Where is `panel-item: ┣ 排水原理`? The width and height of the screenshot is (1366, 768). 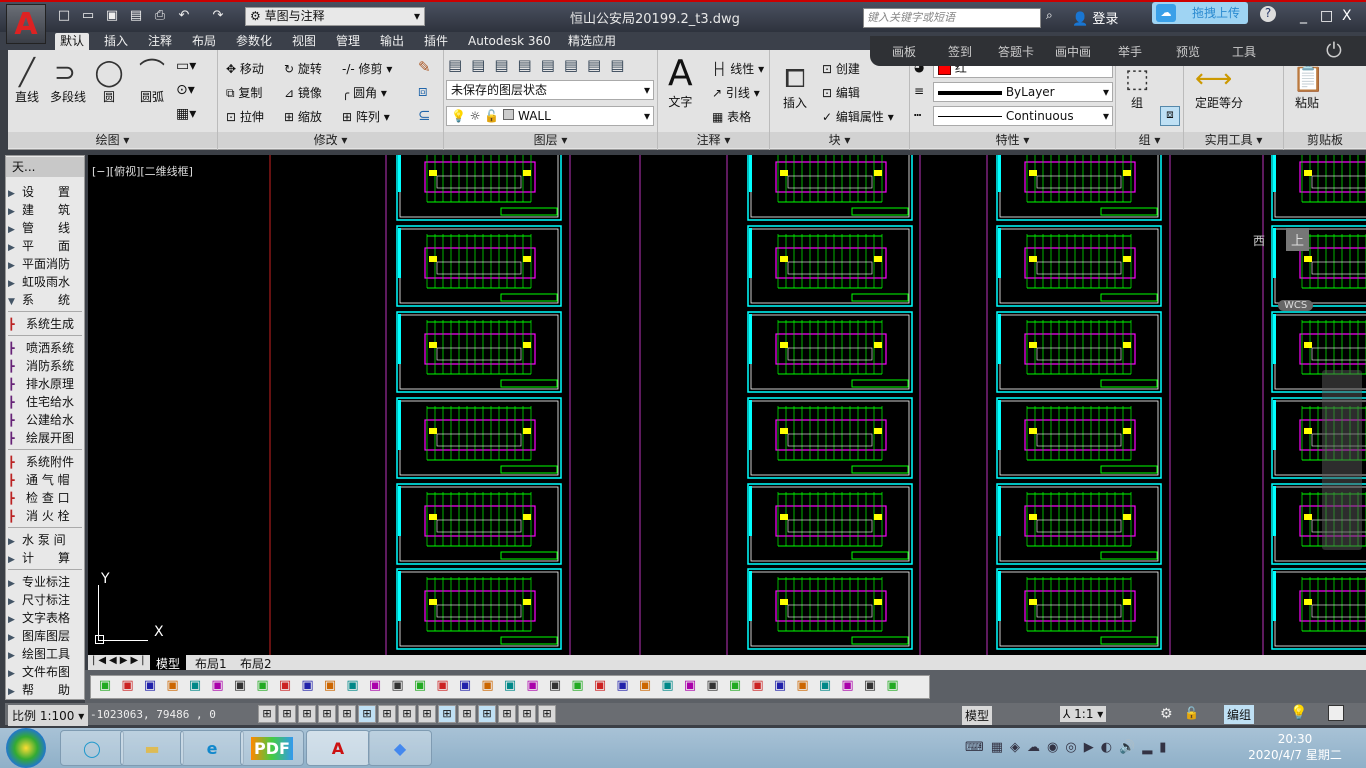
panel-item: ┣ 排水原理 is located at coordinates (45, 384).